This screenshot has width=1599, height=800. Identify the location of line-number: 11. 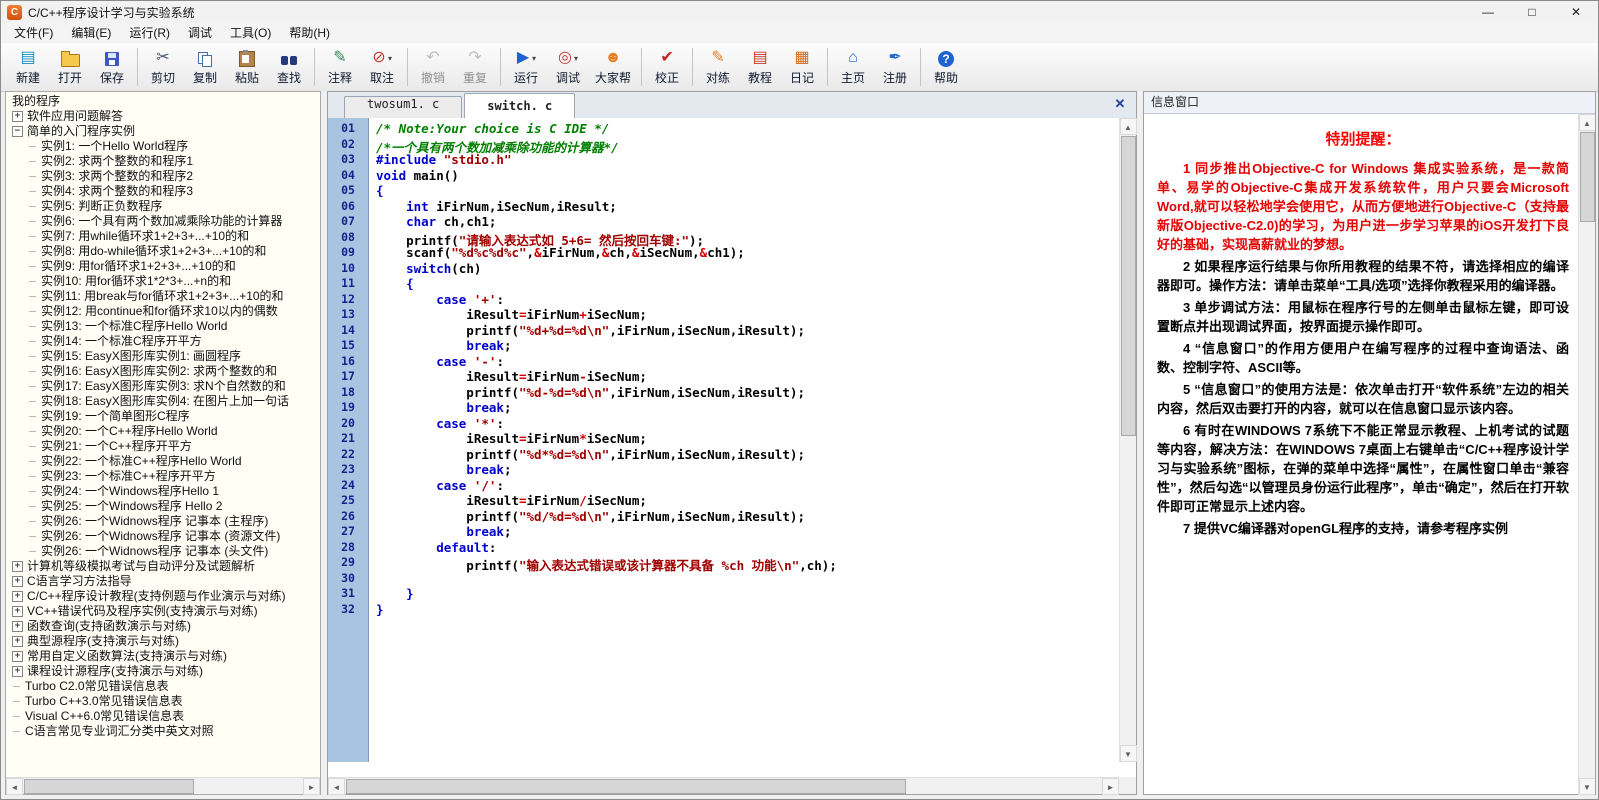
(348, 284).